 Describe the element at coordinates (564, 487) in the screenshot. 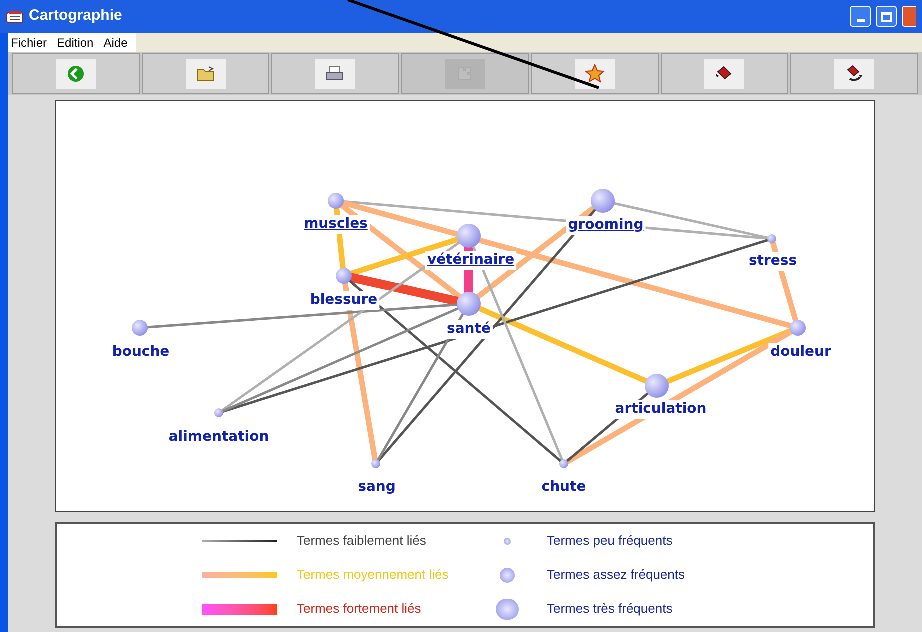

I see `term-label: chute` at that location.